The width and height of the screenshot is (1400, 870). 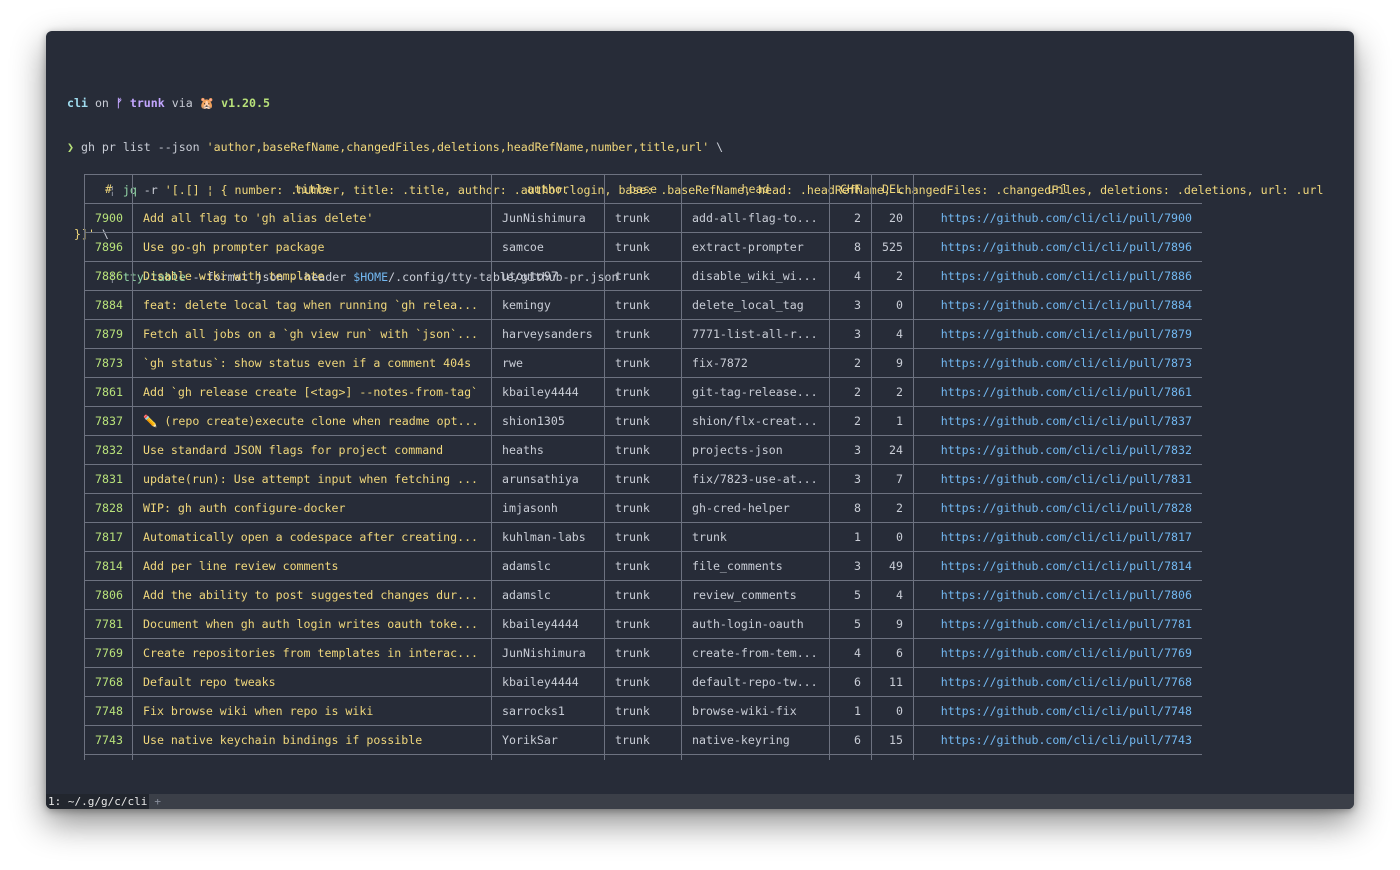 What do you see at coordinates (1057, 247) in the screenshot?
I see `pr-url-cell: https://github.com/cli/cli/pull/7896` at bounding box center [1057, 247].